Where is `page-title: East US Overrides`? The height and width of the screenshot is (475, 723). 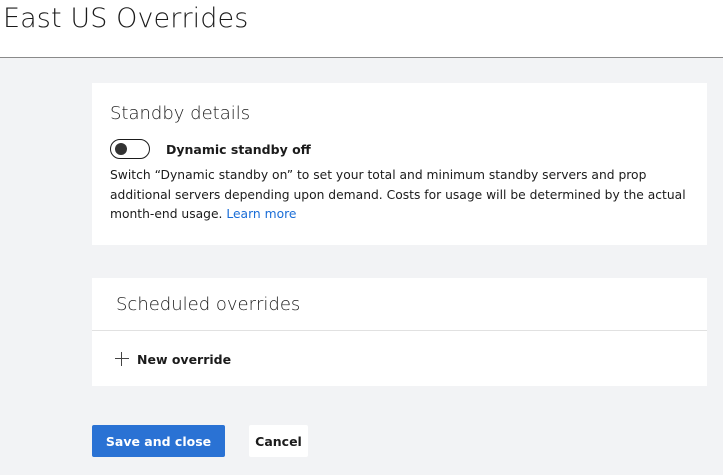
page-title: East US Overrides is located at coordinates (126, 18).